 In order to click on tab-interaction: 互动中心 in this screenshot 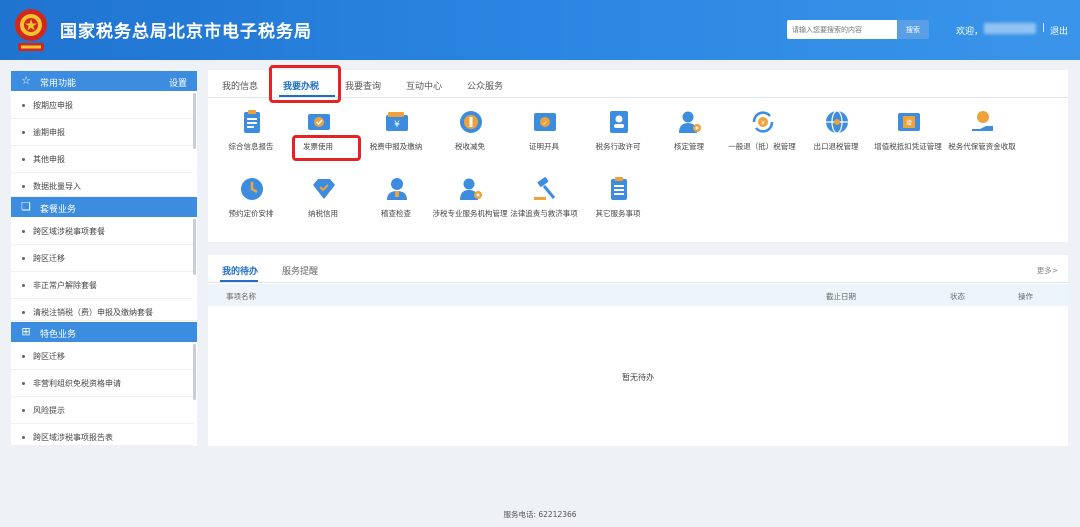, I will do `click(424, 85)`.